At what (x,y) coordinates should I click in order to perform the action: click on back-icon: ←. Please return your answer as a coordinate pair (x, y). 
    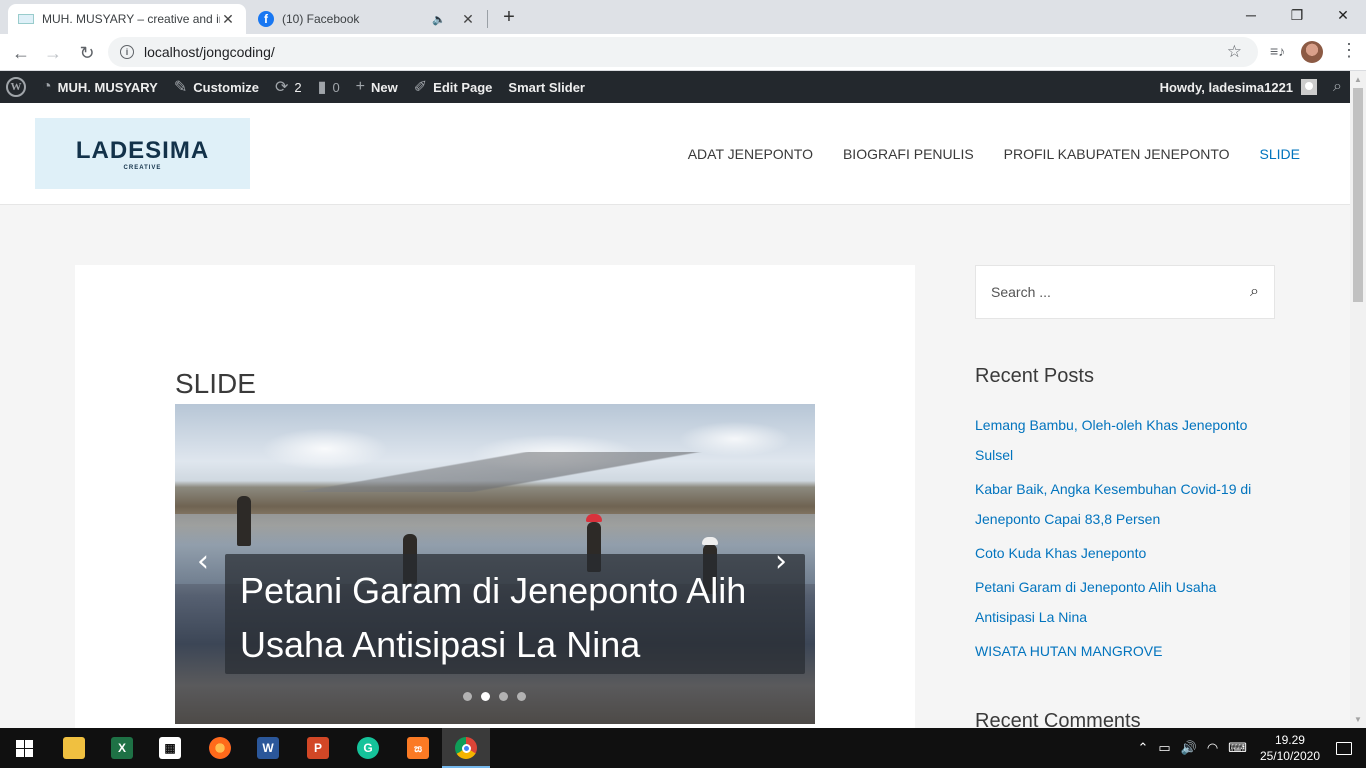
    Looking at the image, I should click on (21, 53).